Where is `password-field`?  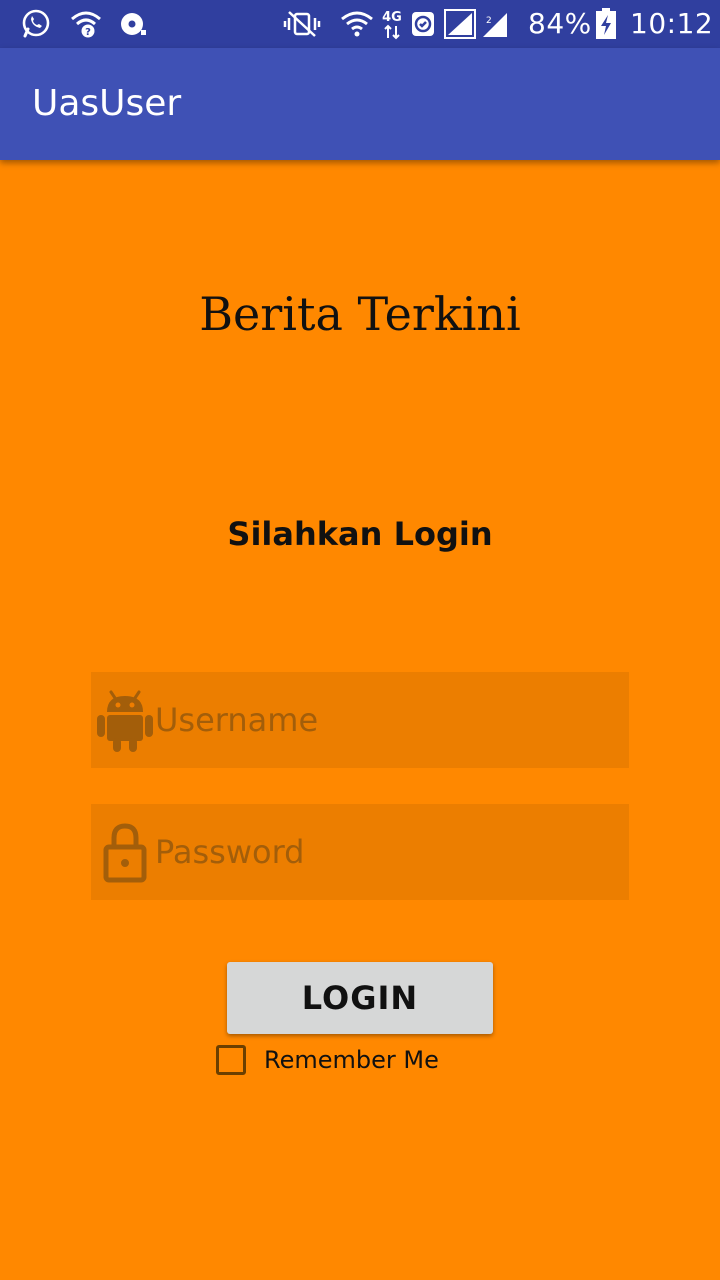
password-field is located at coordinates (360, 852).